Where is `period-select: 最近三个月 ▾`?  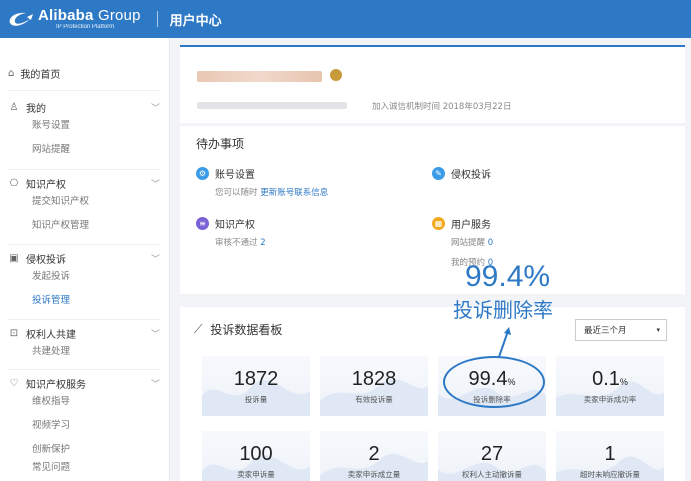
period-select: 最近三个月 ▾ is located at coordinates (621, 330).